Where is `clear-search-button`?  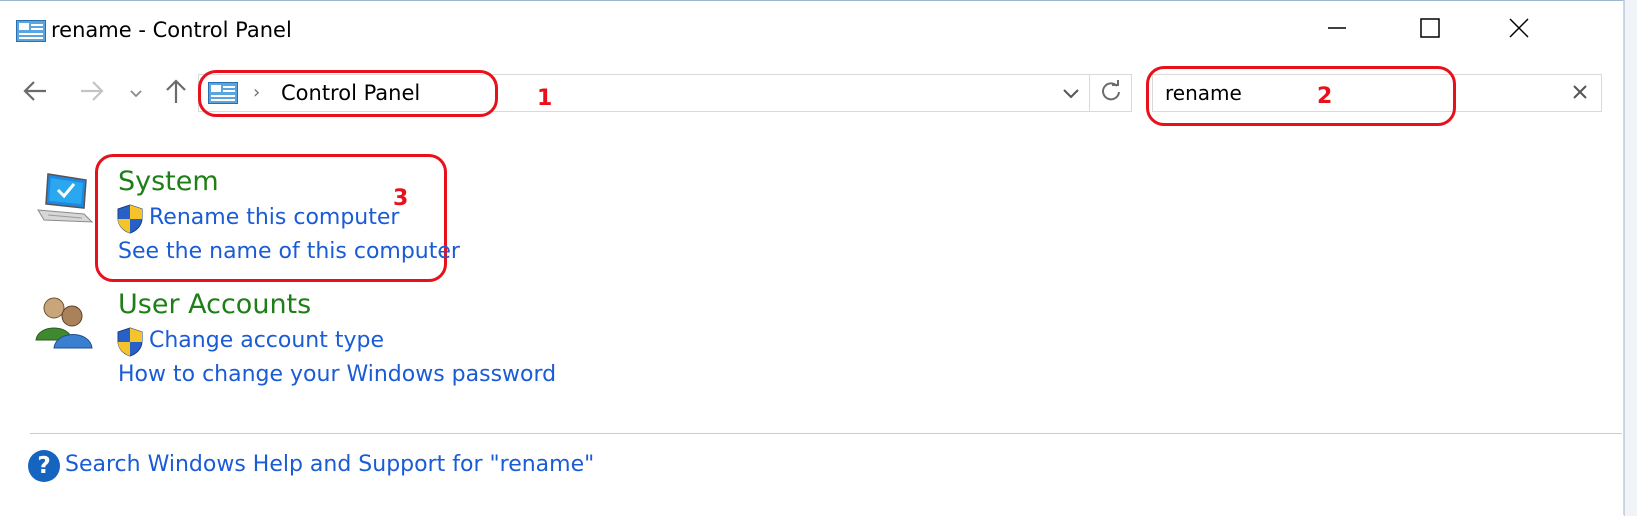
clear-search-button is located at coordinates (1580, 94).